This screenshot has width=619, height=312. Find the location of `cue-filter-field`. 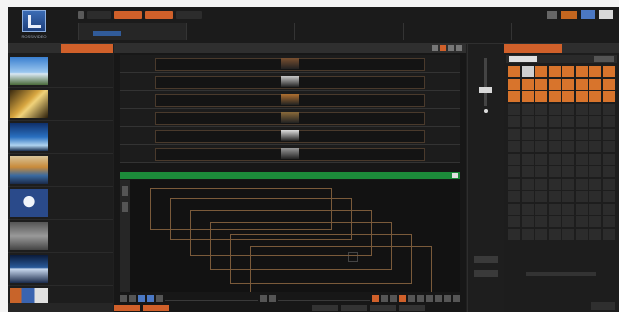

cue-filter-field is located at coordinates (523, 59).